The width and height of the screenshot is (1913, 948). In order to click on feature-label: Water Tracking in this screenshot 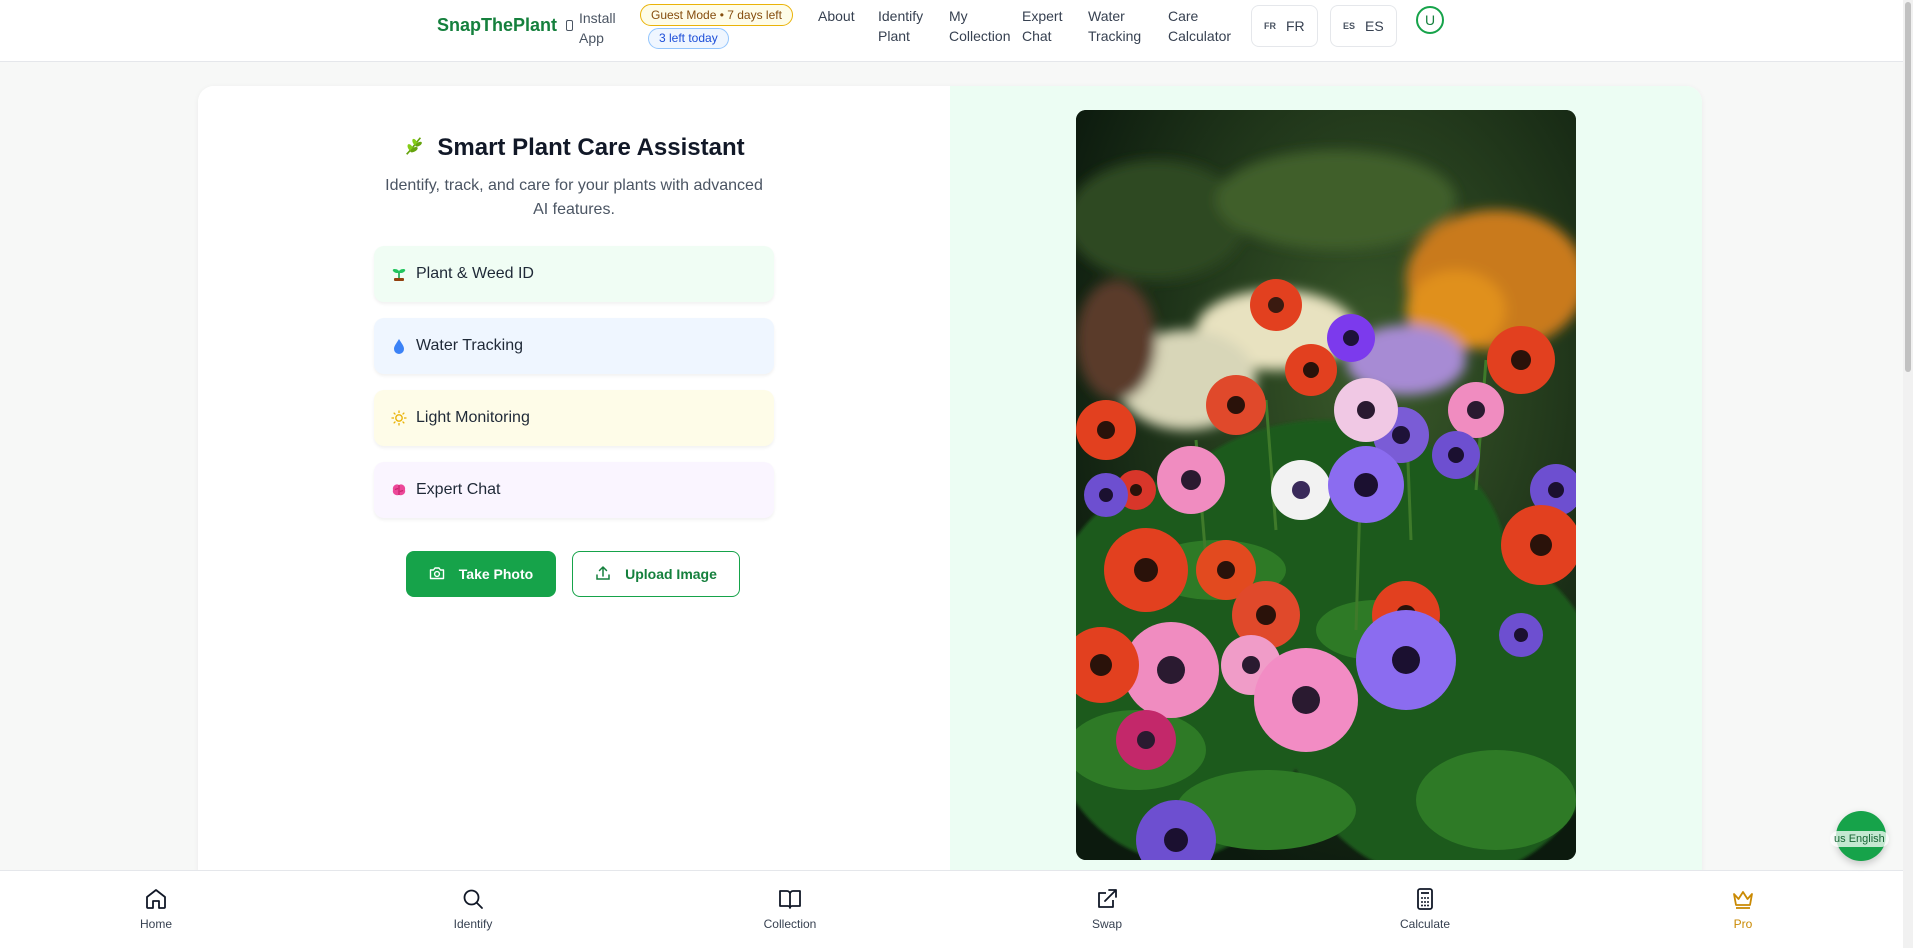, I will do `click(469, 345)`.